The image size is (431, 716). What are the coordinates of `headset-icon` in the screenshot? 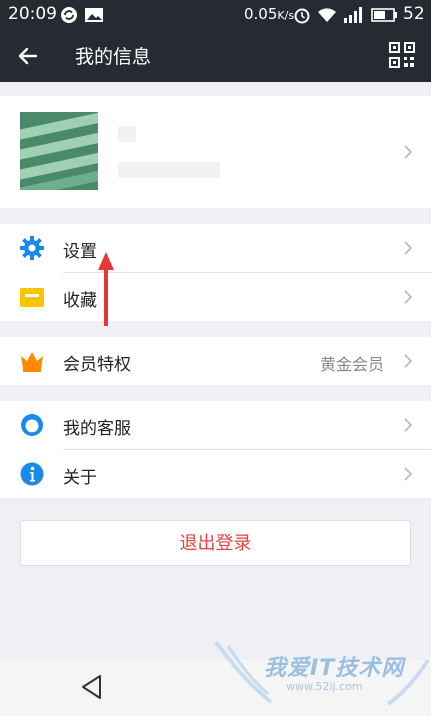 It's located at (32, 425).